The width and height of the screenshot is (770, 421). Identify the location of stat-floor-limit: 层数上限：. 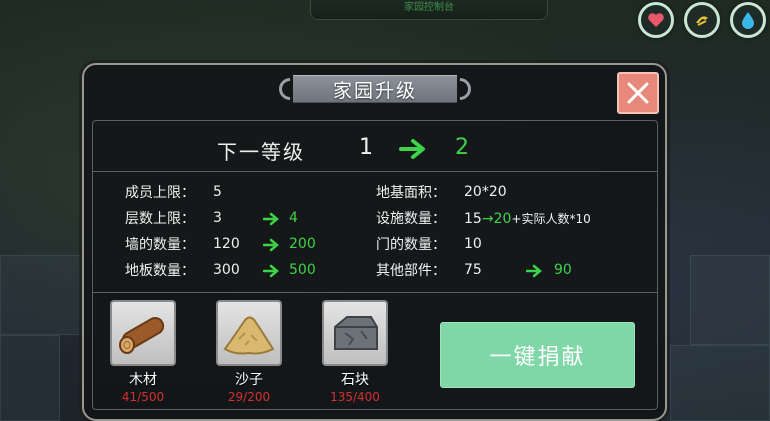
(160, 218).